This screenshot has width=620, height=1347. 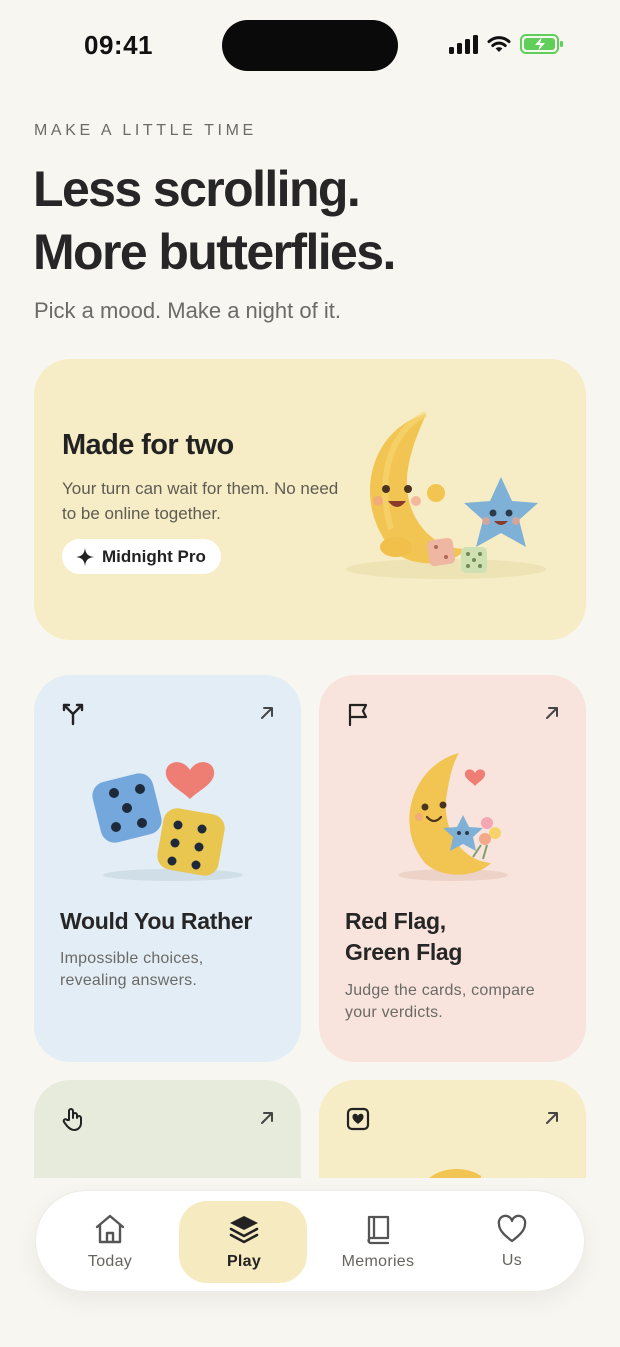 I want to click on status-bar: 09:41, so click(x=310, y=45).